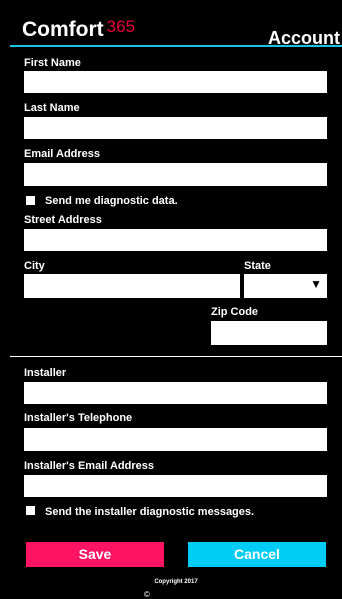  I want to click on installer-messages-label: Send the installer diagnostic messages., so click(150, 512).